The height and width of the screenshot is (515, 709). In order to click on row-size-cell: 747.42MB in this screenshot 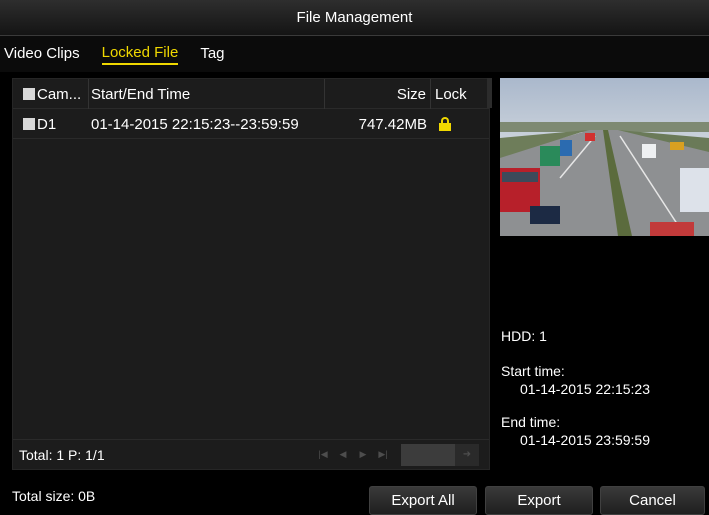, I will do `click(378, 124)`.